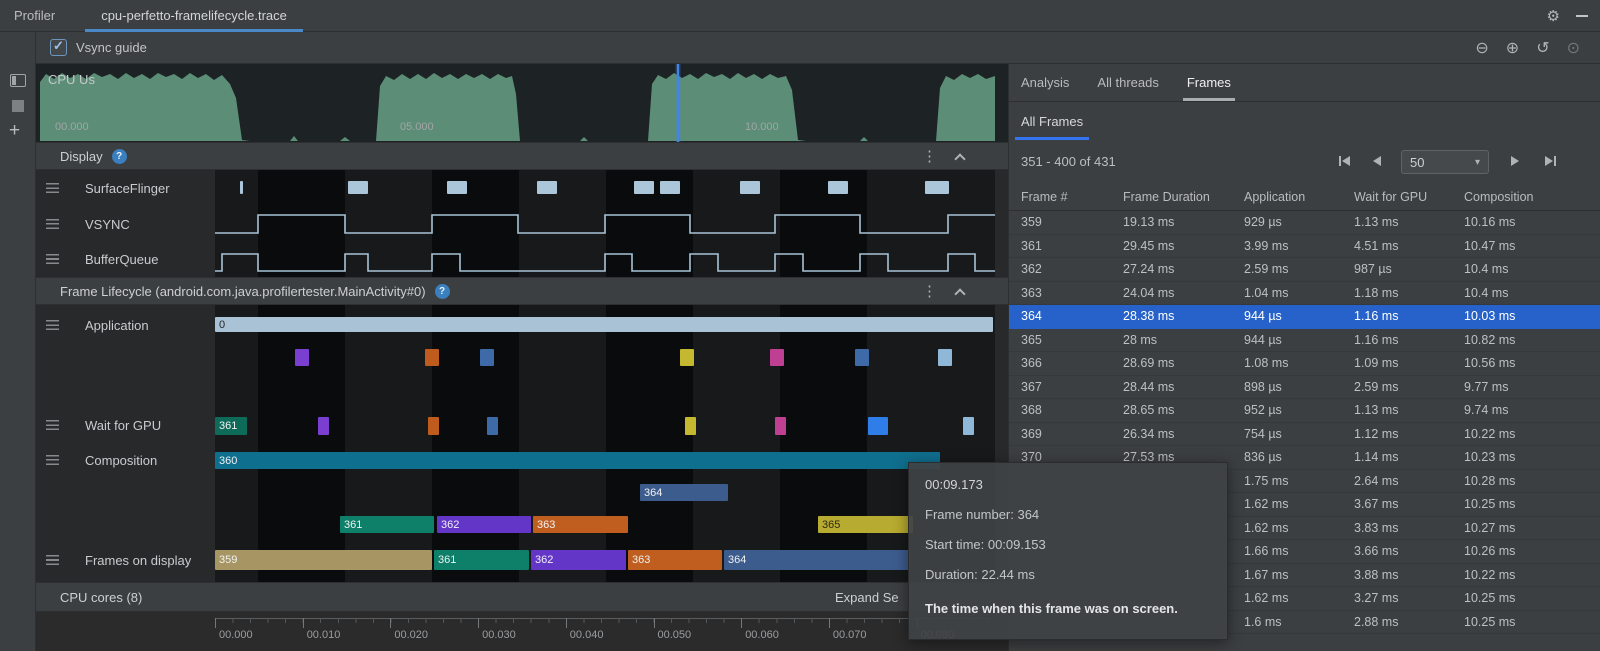  What do you see at coordinates (605, 188) in the screenshot?
I see `surfaceflinger-track` at bounding box center [605, 188].